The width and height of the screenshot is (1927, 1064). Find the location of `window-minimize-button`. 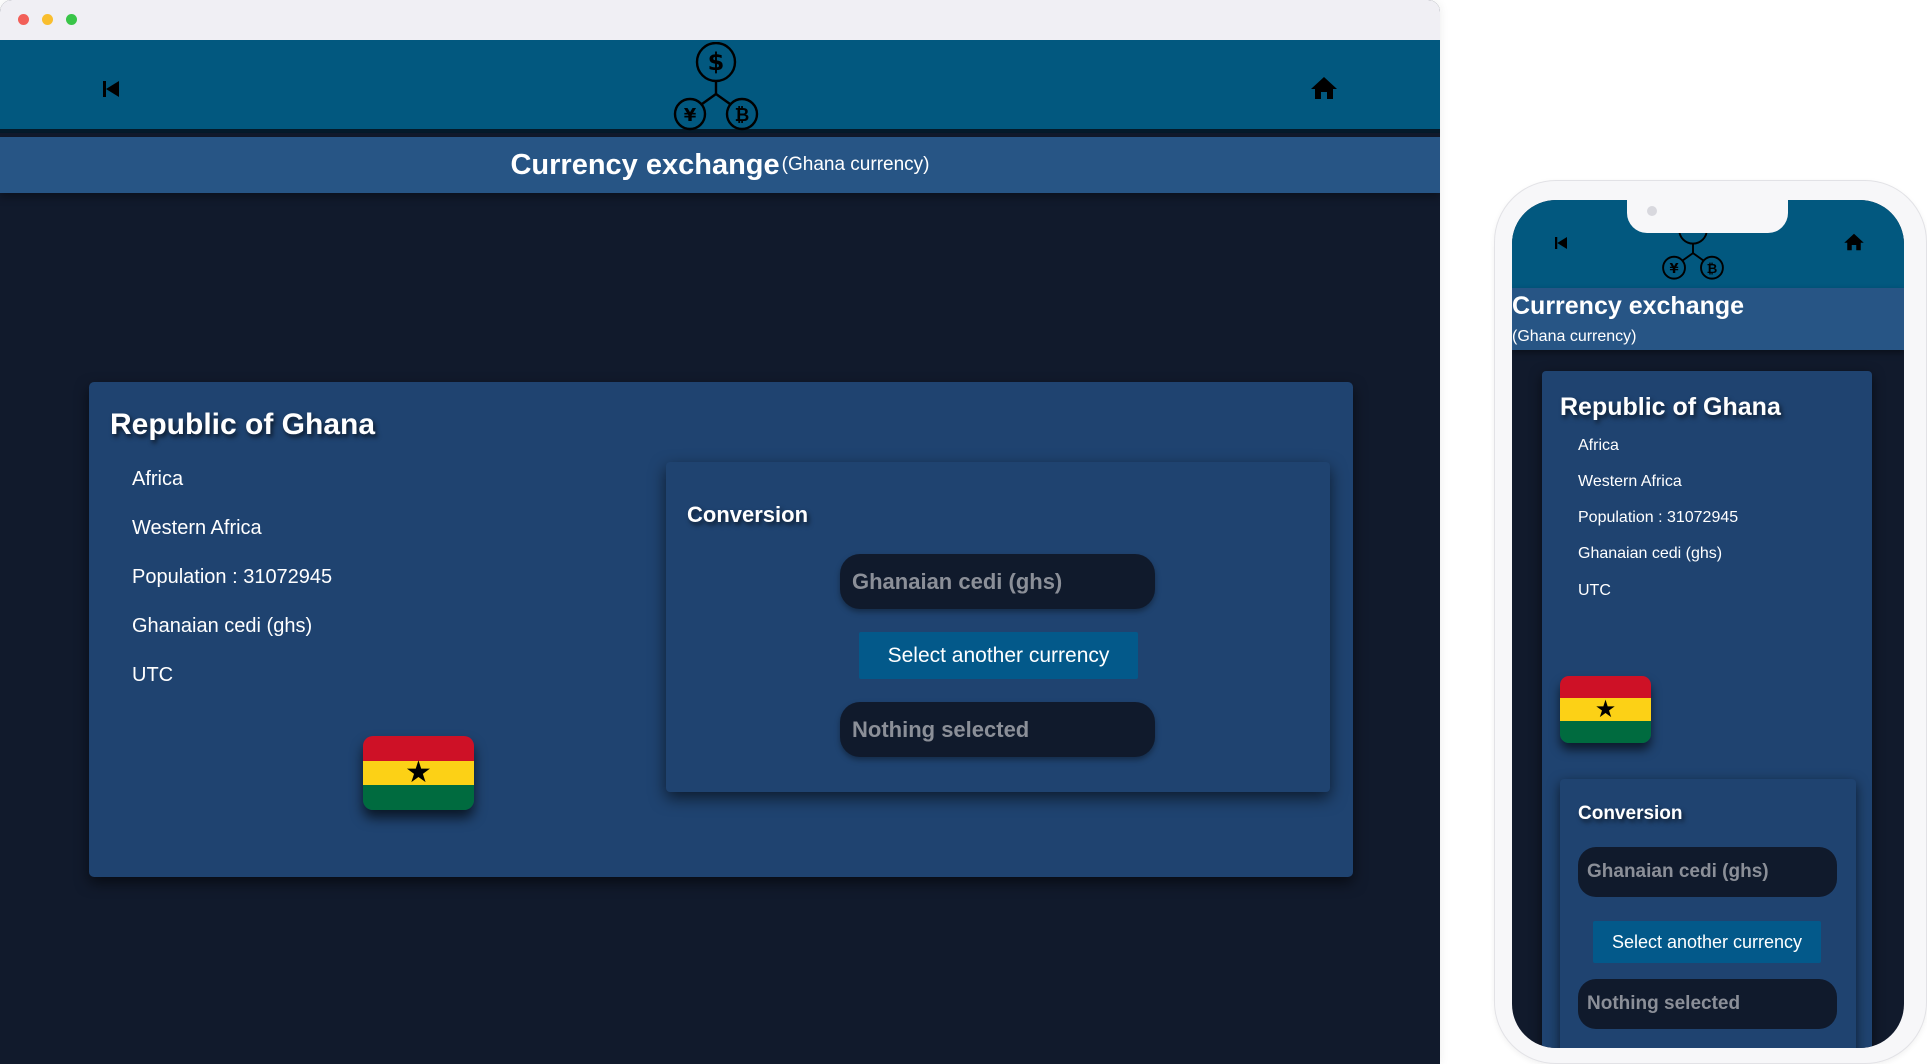

window-minimize-button is located at coordinates (47, 19).